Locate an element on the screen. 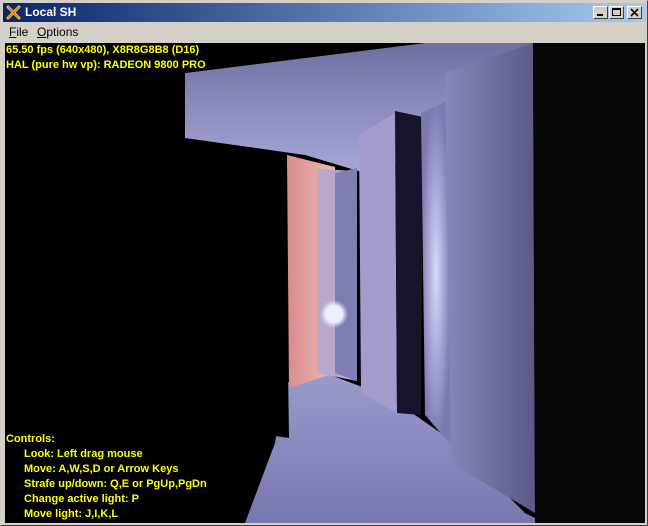 The height and width of the screenshot is (526, 648). title-bar: Local SH is located at coordinates (324, 12).